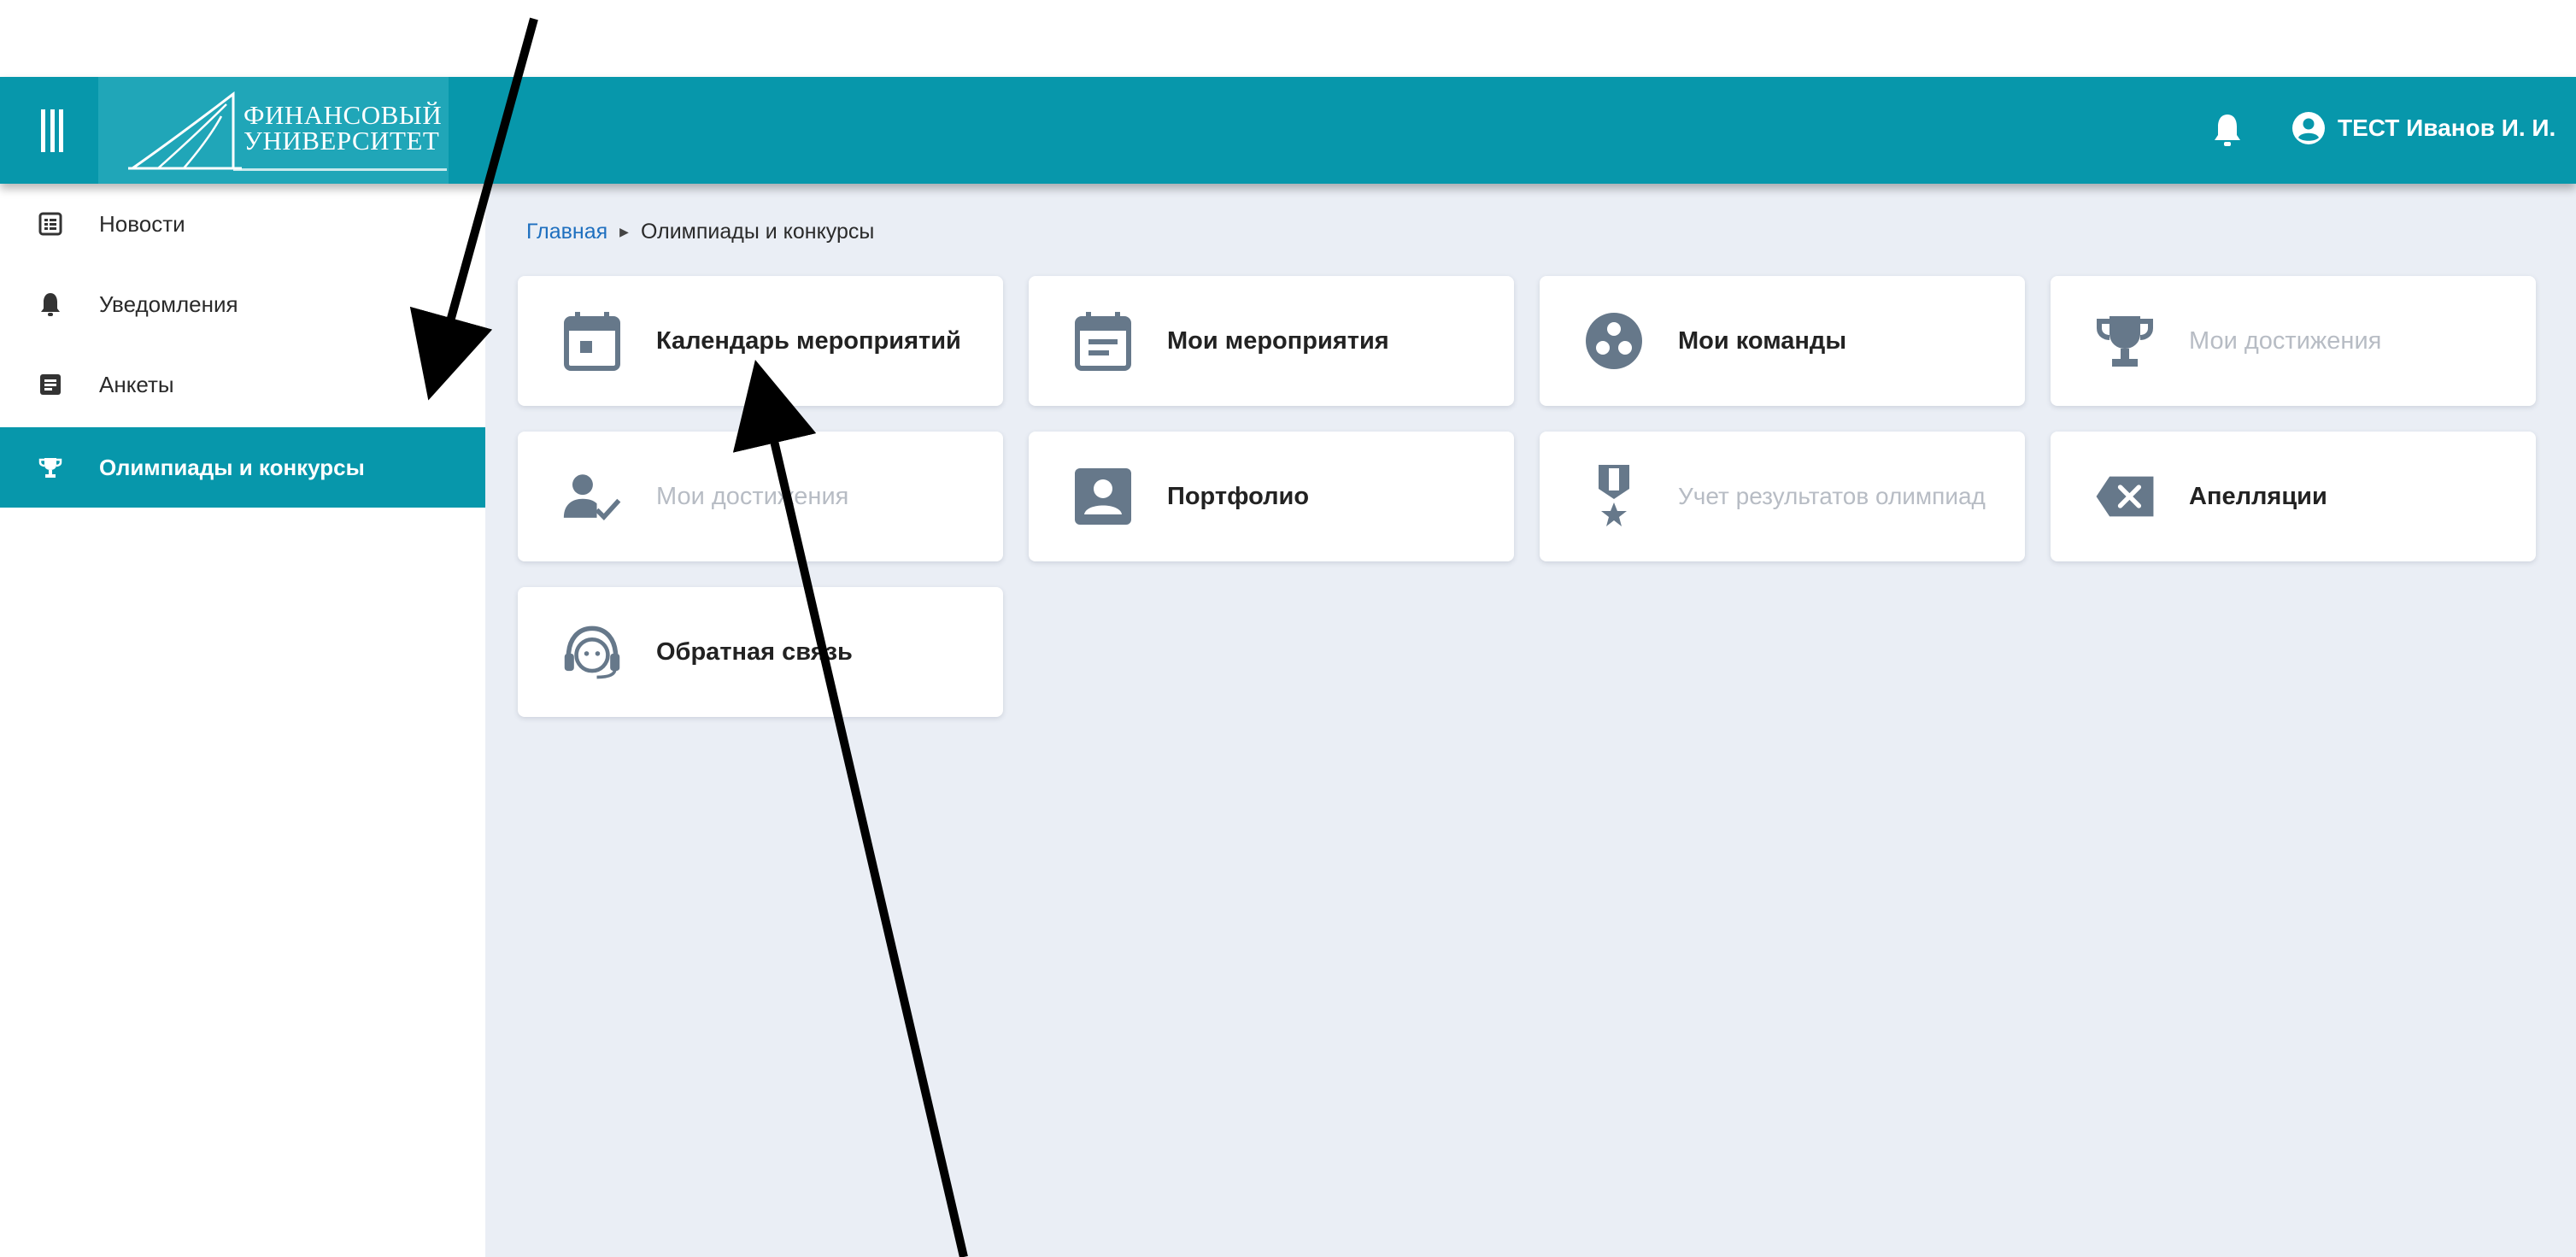 The height and width of the screenshot is (1257, 2576). Describe the element at coordinates (343, 115) in the screenshot. I see `logo-line-1: ФИНАНСОВЫЙ` at that location.